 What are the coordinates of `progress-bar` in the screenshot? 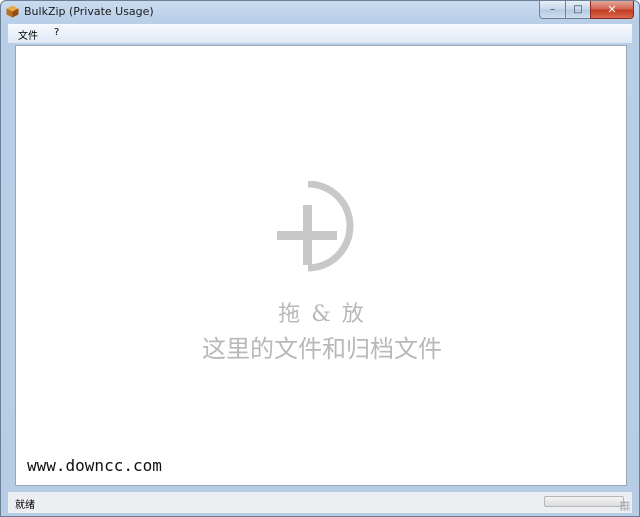 It's located at (584, 501).